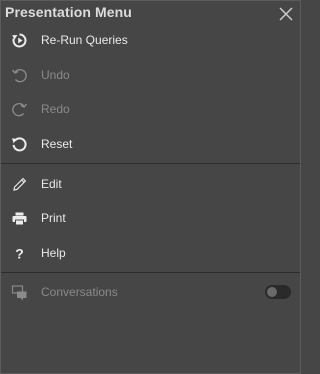  What do you see at coordinates (19, 40) in the screenshot?
I see `rerun-icon` at bounding box center [19, 40].